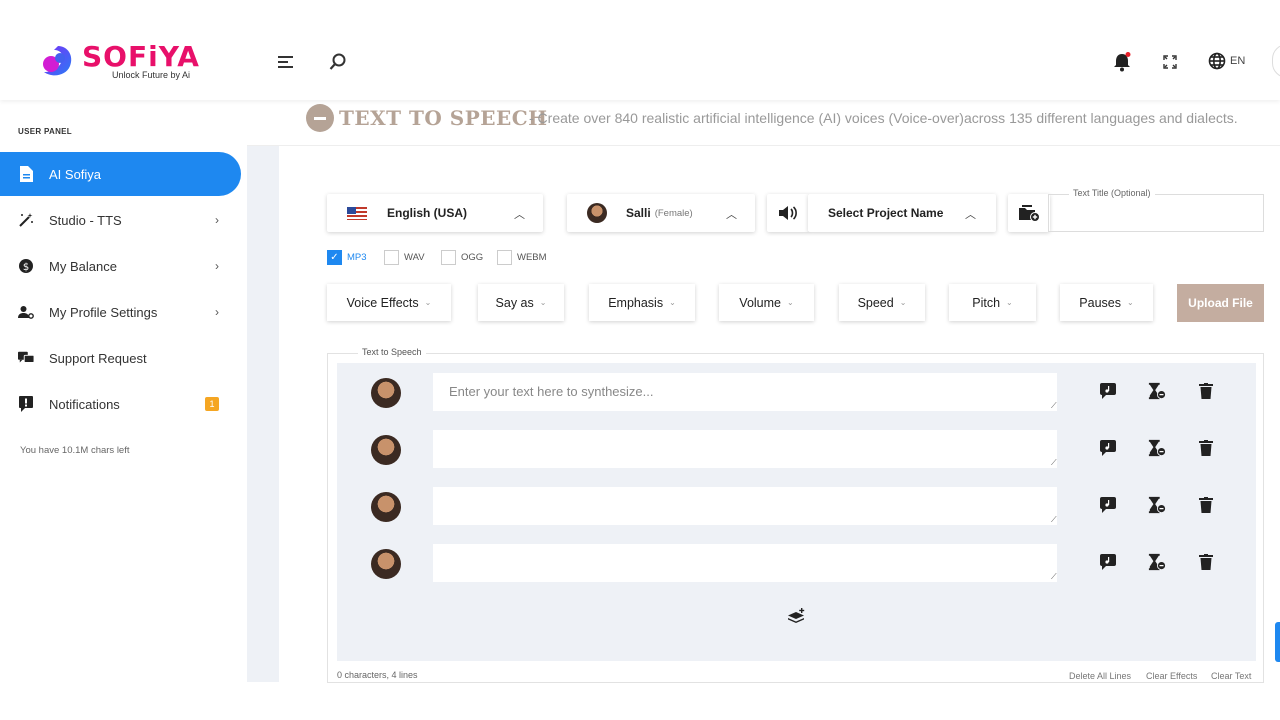 The image size is (1280, 720). I want to click on user-avatar-button, so click(1276, 61).